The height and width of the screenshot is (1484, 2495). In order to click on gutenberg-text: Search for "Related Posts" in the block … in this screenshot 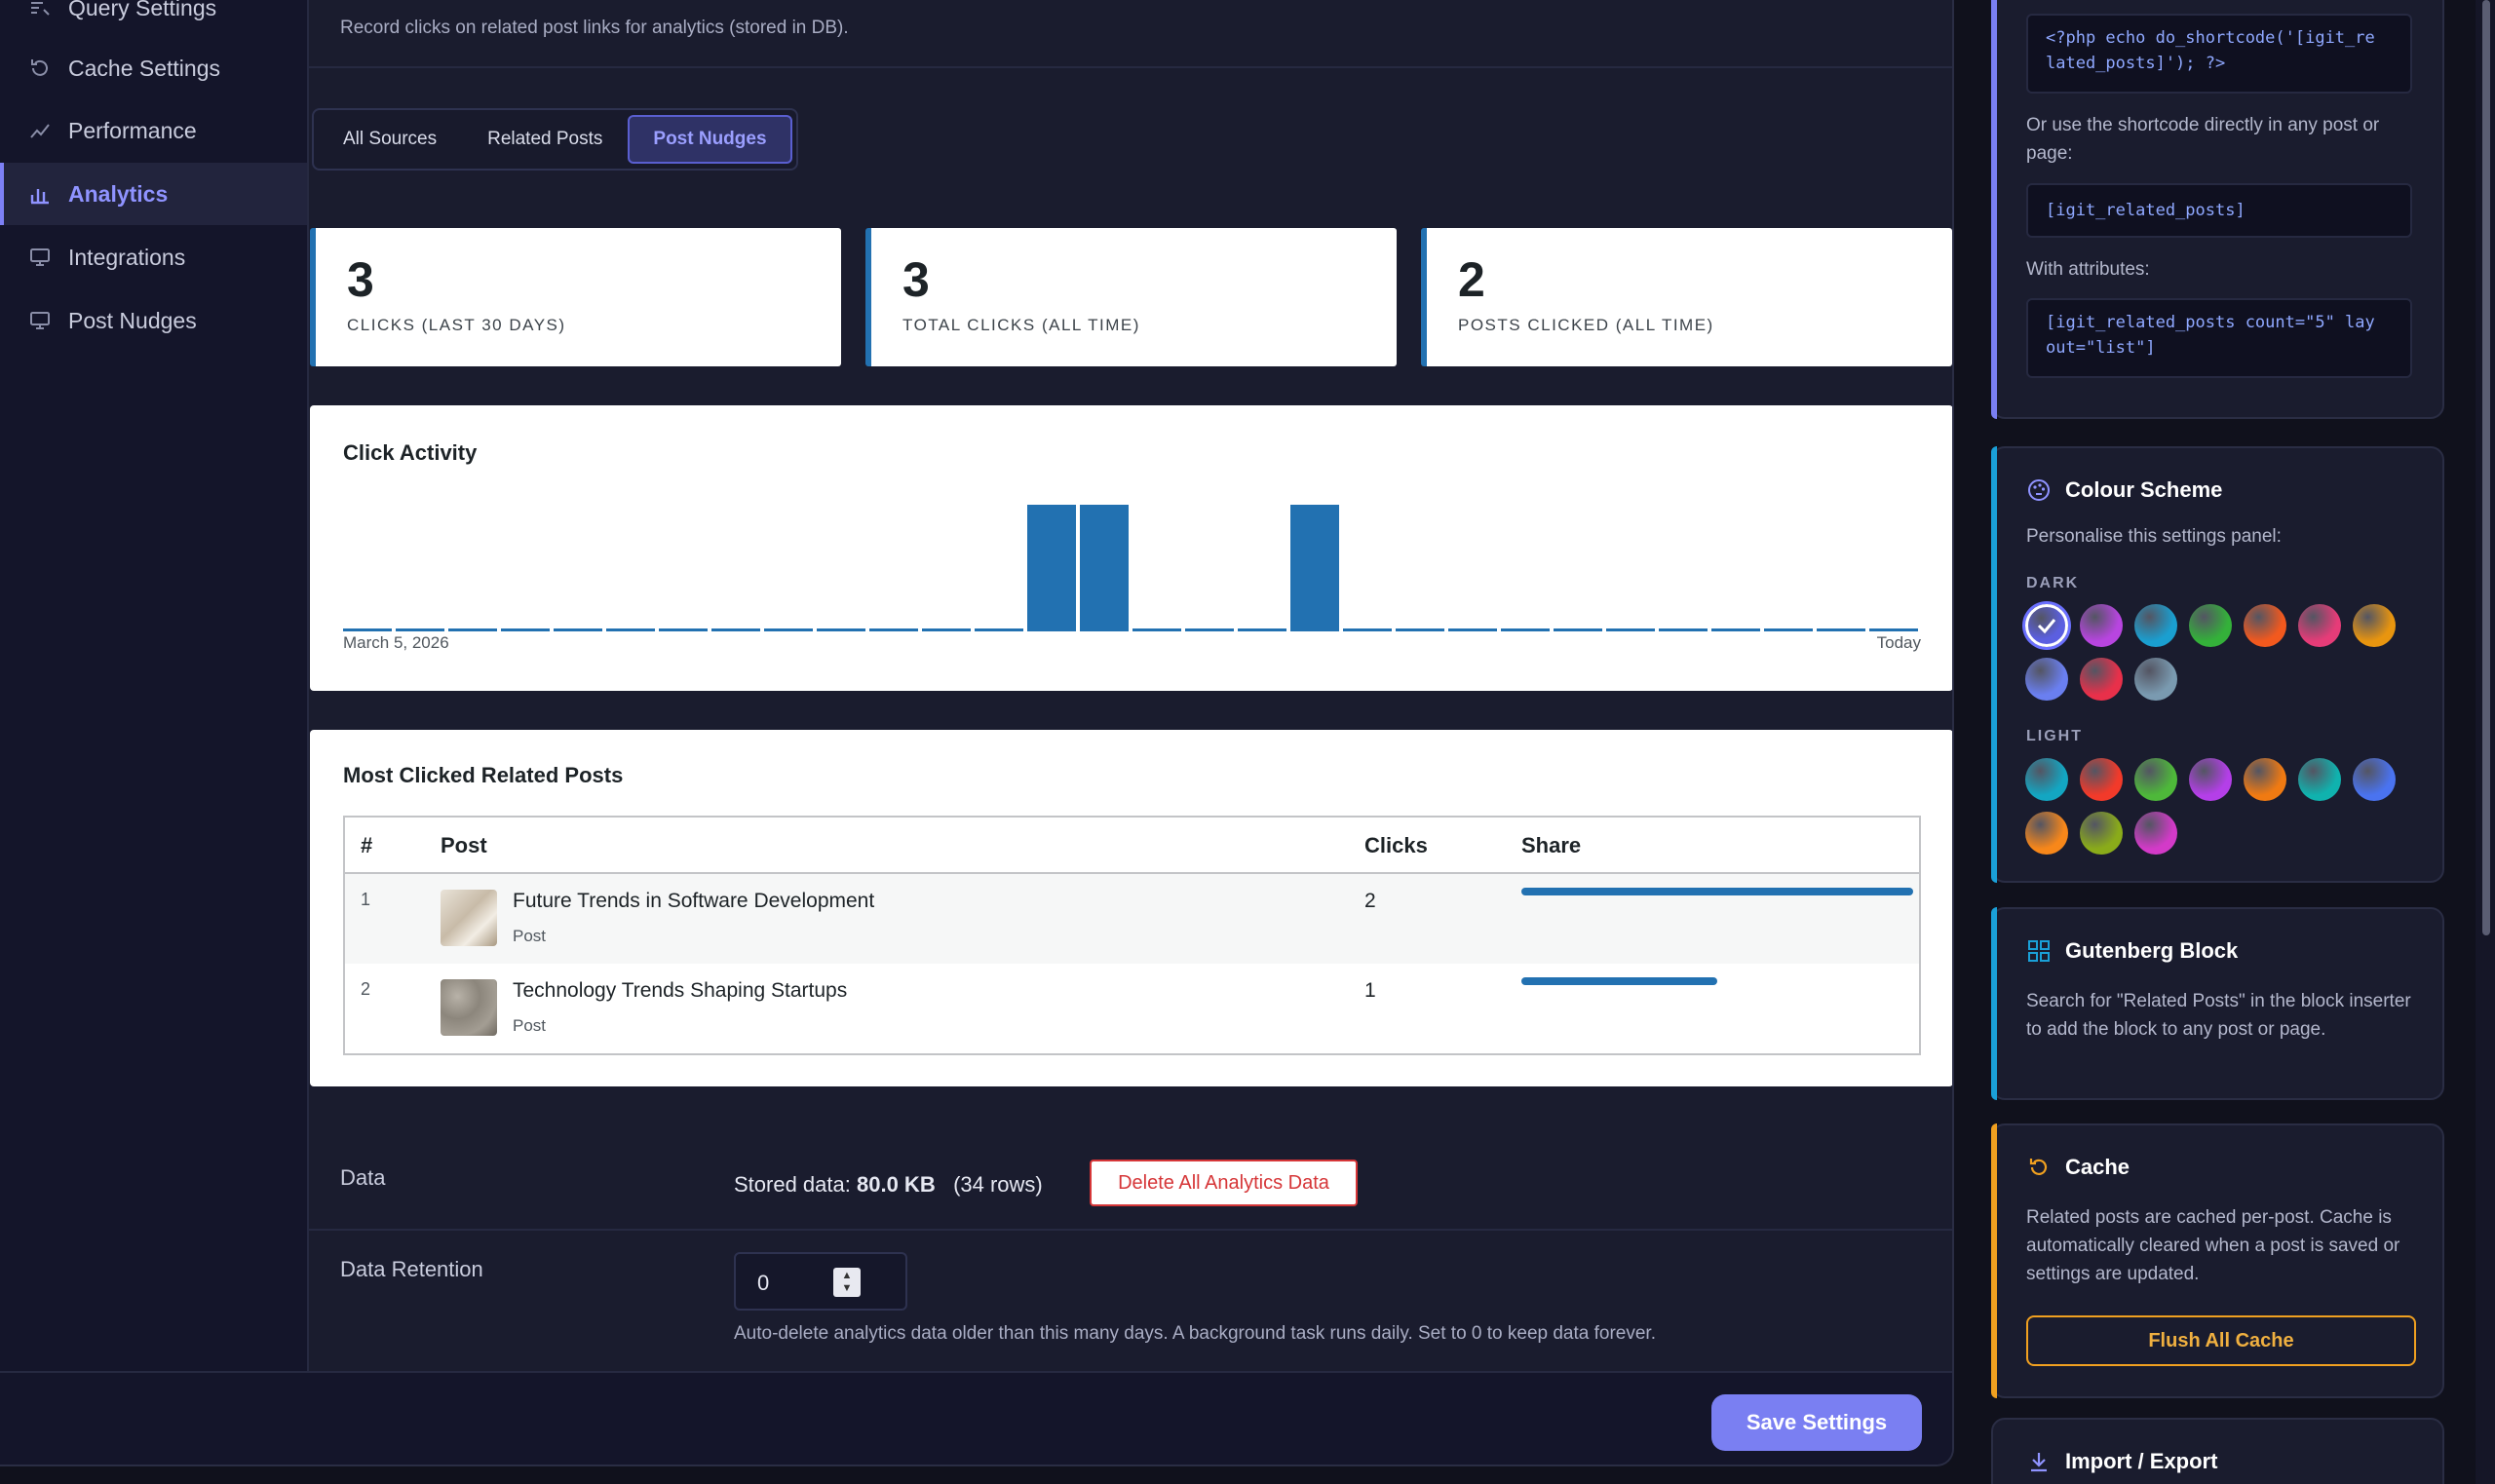, I will do `click(2218, 1015)`.